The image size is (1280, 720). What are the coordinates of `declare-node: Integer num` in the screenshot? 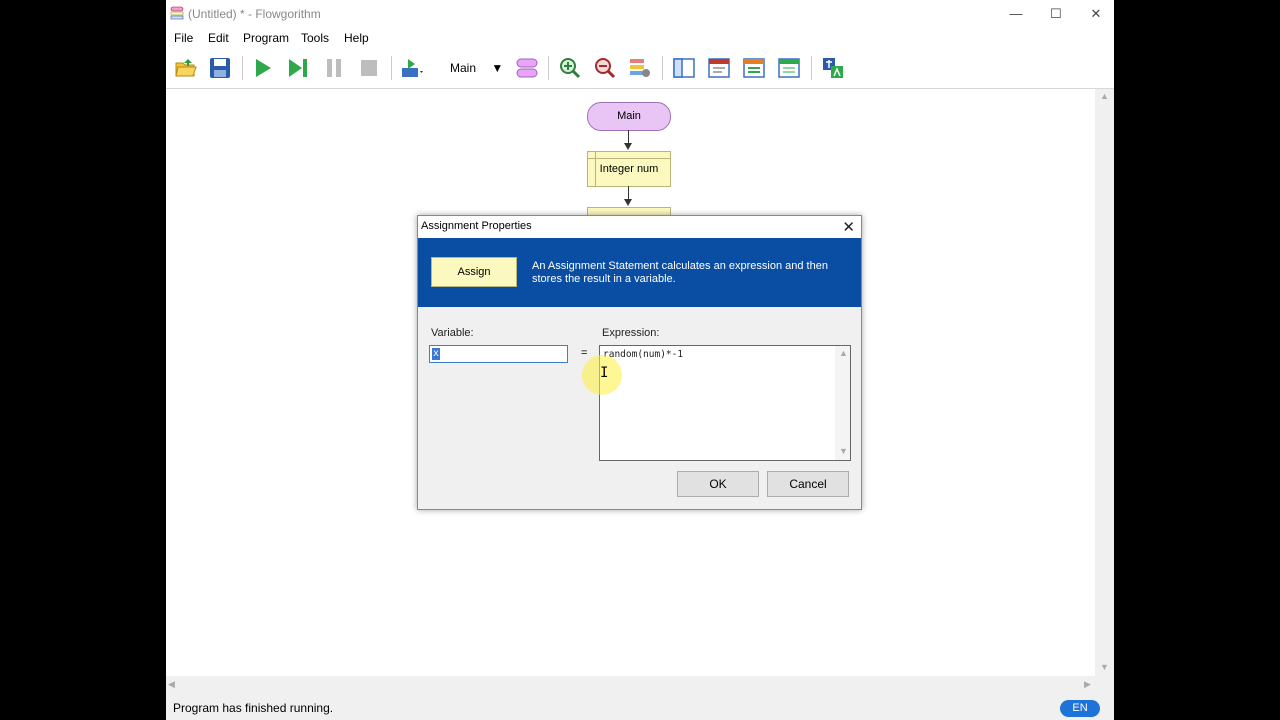 It's located at (629, 169).